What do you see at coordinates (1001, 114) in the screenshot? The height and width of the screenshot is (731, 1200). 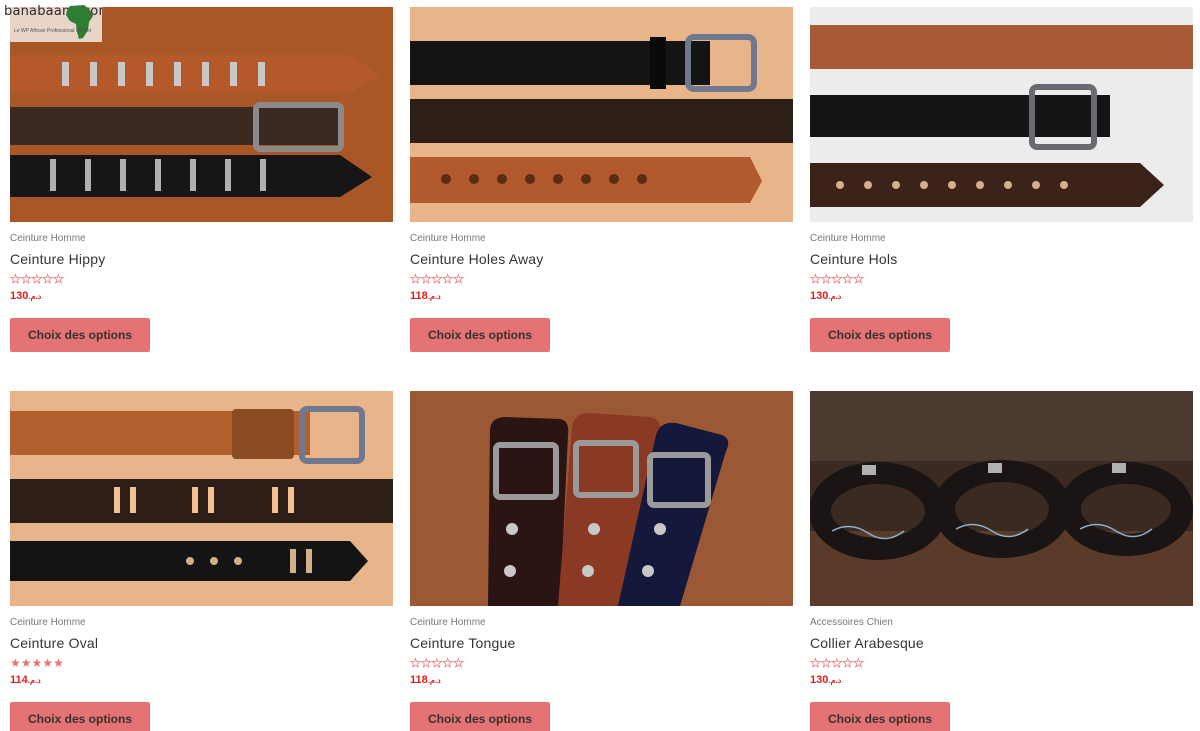 I see `product-image-ceinture-hols` at bounding box center [1001, 114].